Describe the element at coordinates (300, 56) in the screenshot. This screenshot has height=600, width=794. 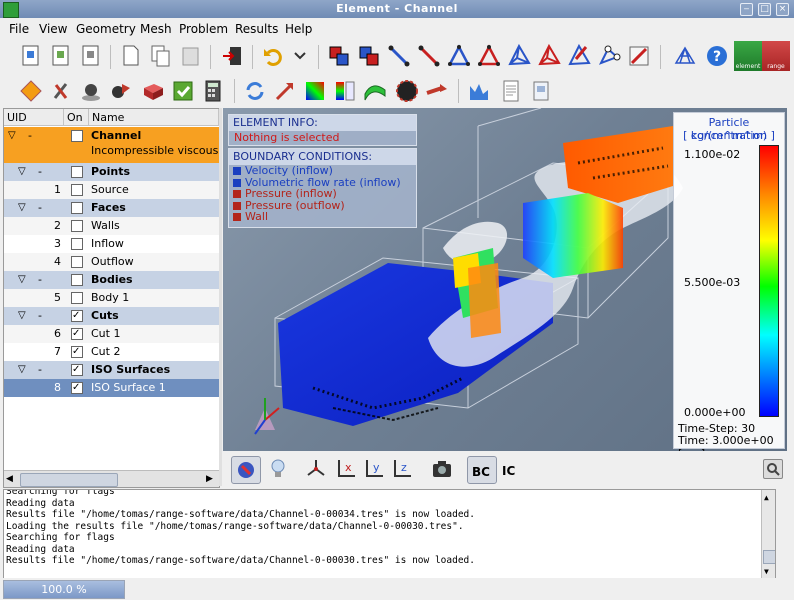
I see `chevron-down-icon` at that location.